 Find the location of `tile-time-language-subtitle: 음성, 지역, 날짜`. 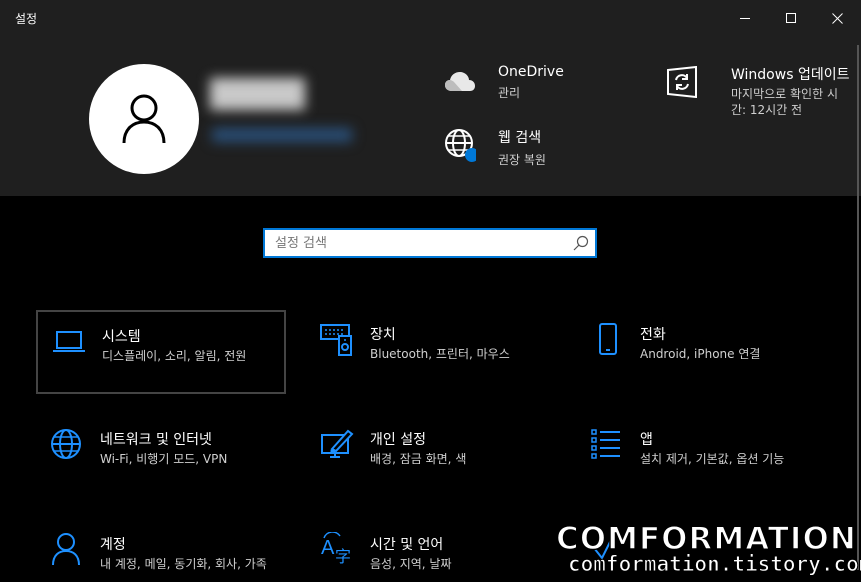

tile-time-language-subtitle: 음성, 지역, 날짜 is located at coordinates (411, 564).